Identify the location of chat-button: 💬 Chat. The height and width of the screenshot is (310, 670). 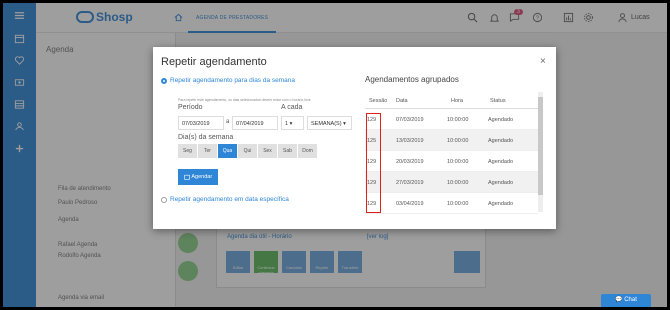
(626, 300).